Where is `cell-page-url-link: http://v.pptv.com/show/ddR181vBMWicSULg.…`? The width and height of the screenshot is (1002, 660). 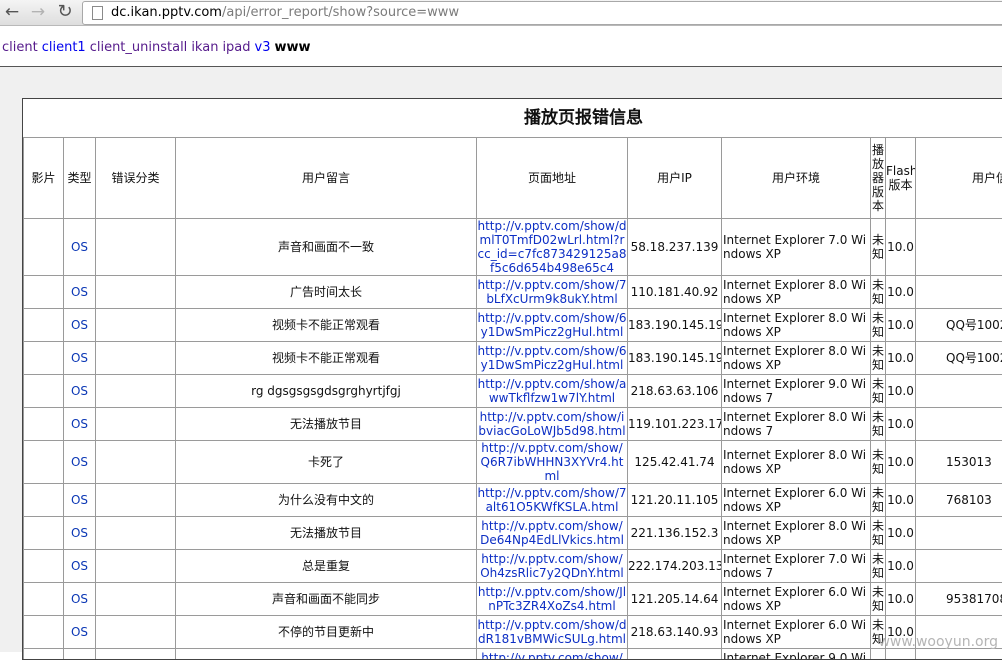 cell-page-url-link: http://v.pptv.com/show/ddR181vBMWicSULg.… is located at coordinates (552, 632).